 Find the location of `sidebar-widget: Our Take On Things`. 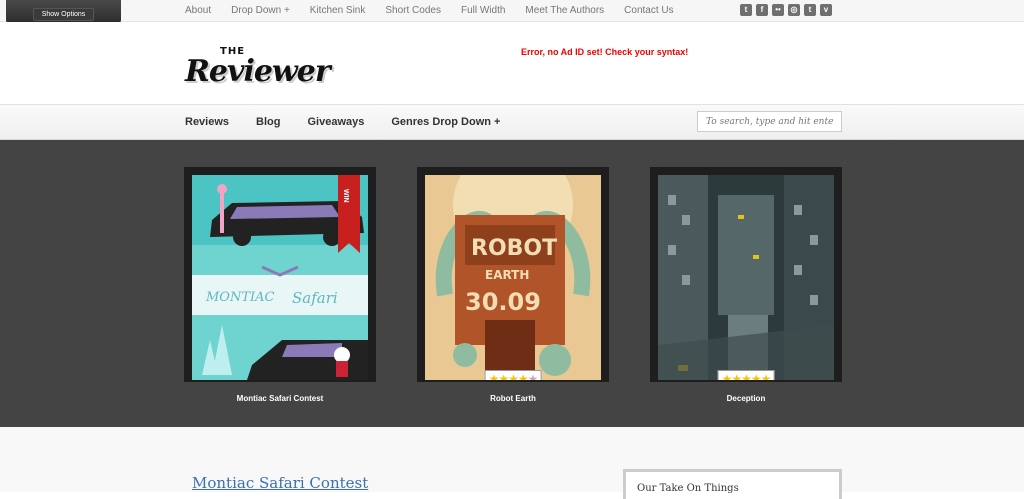

sidebar-widget: Our Take On Things is located at coordinates (732, 484).